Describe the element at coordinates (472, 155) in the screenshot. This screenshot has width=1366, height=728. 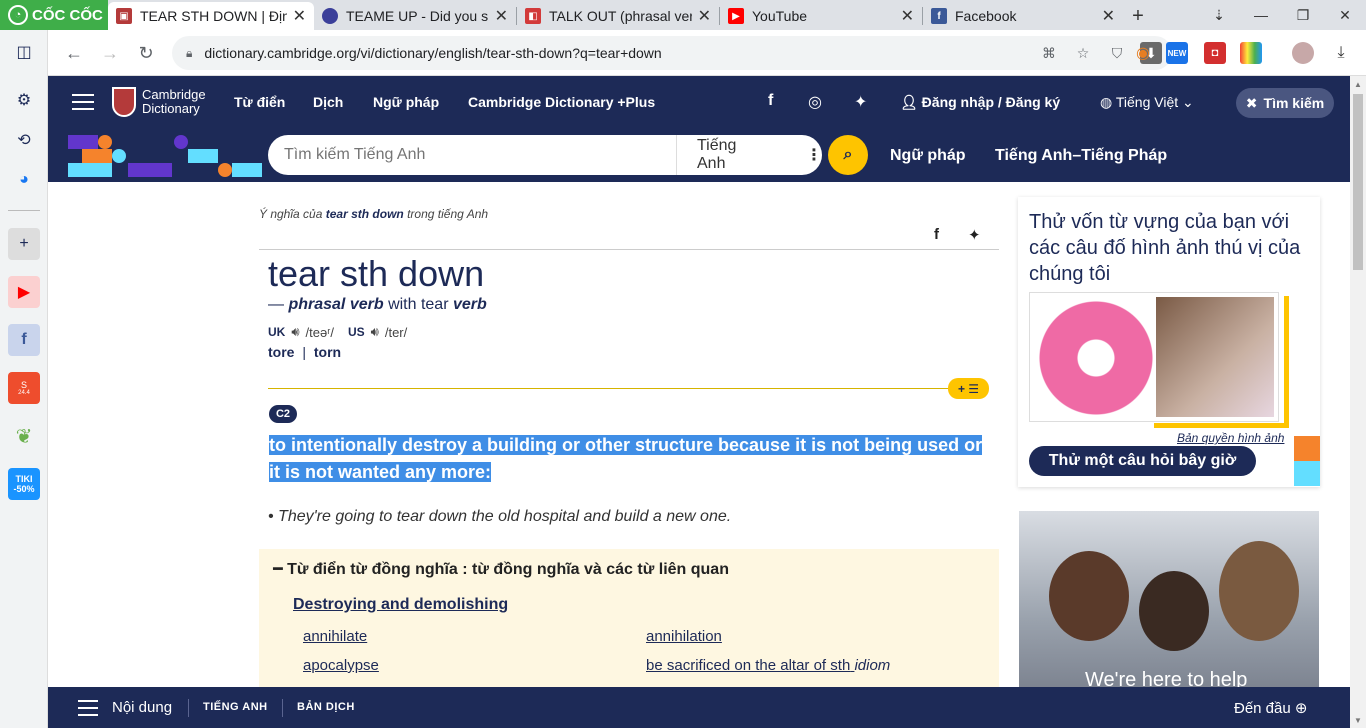
I see `search-input` at that location.